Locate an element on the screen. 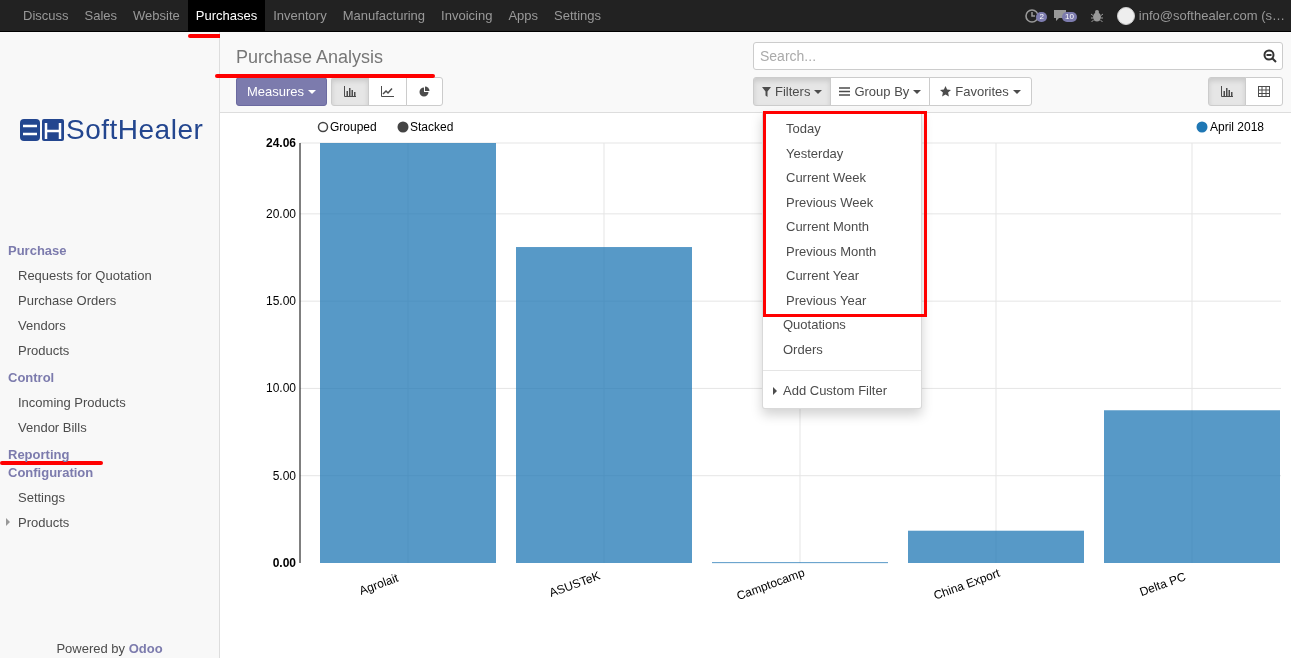  menu-tab: Discuss is located at coordinates (46, 15).